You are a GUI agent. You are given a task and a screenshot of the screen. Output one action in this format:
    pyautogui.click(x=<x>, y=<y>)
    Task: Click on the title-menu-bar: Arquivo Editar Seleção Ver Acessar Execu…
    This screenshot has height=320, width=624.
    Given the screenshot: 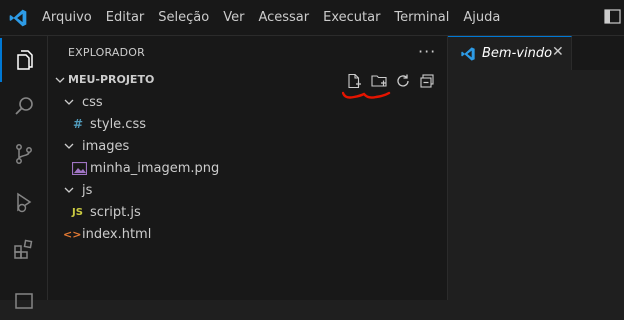 What is the action you would take?
    pyautogui.click(x=312, y=18)
    